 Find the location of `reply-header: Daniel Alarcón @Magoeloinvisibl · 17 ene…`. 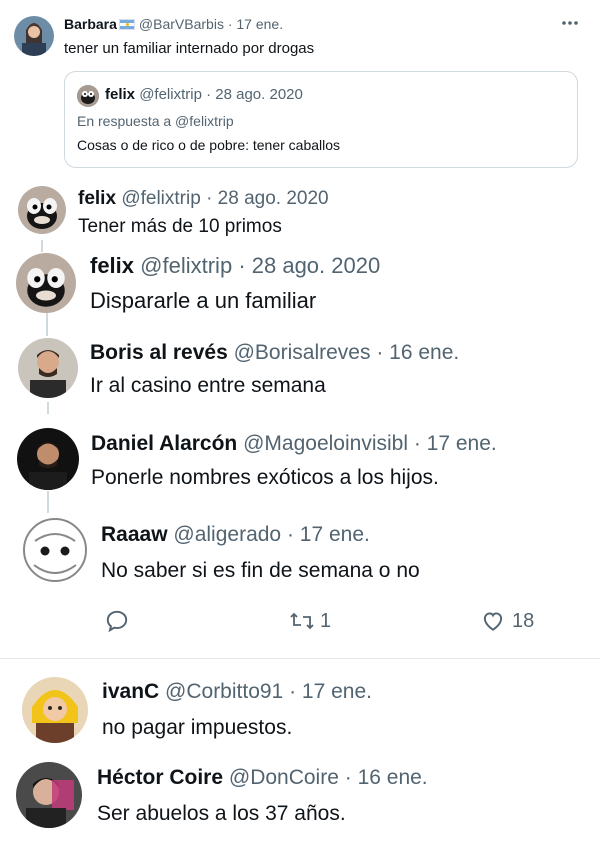

reply-header: Daniel Alarcón @Magoeloinvisibl · 17 ene… is located at coordinates (294, 444).